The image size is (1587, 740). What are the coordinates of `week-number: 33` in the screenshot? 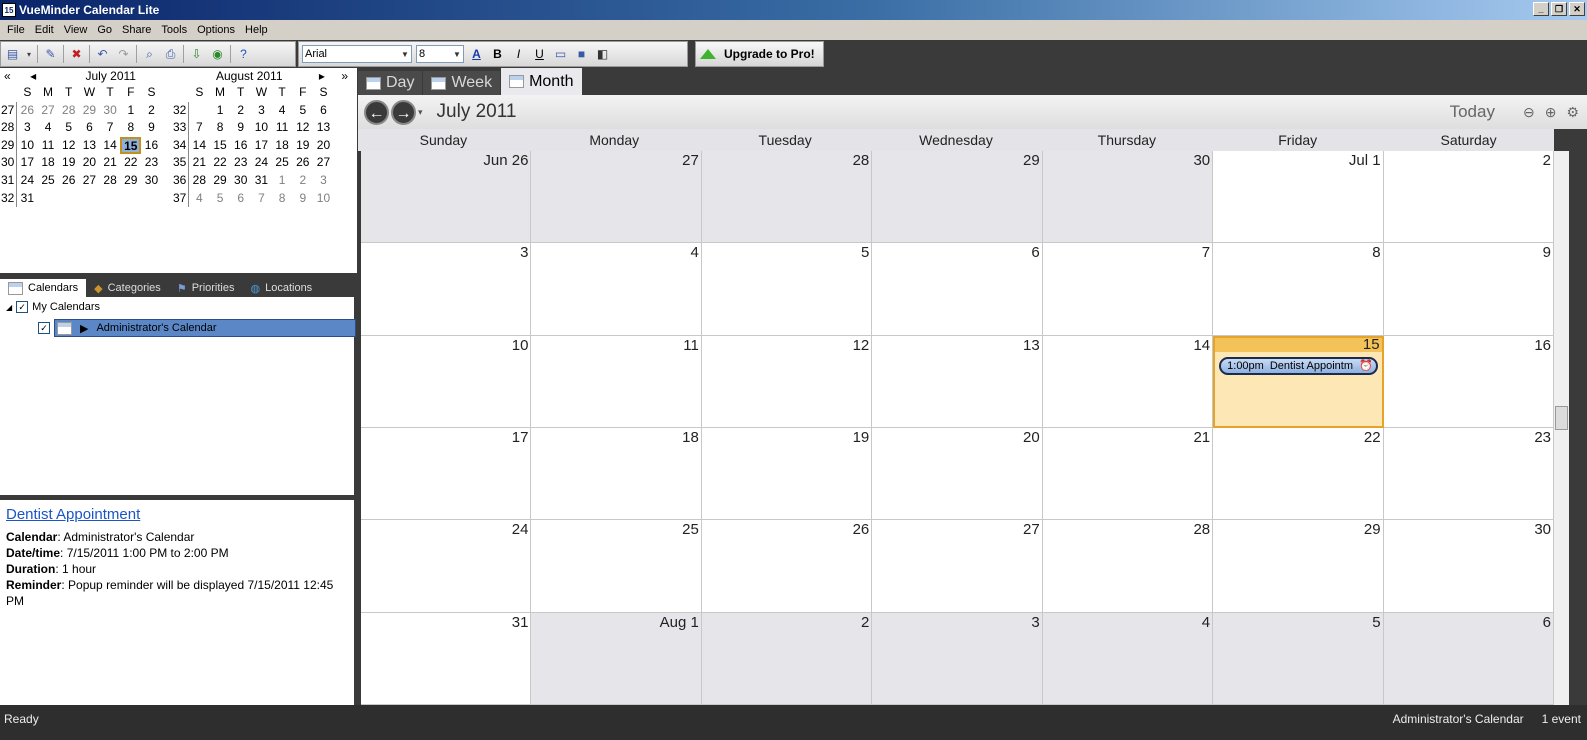 It's located at (180, 128).